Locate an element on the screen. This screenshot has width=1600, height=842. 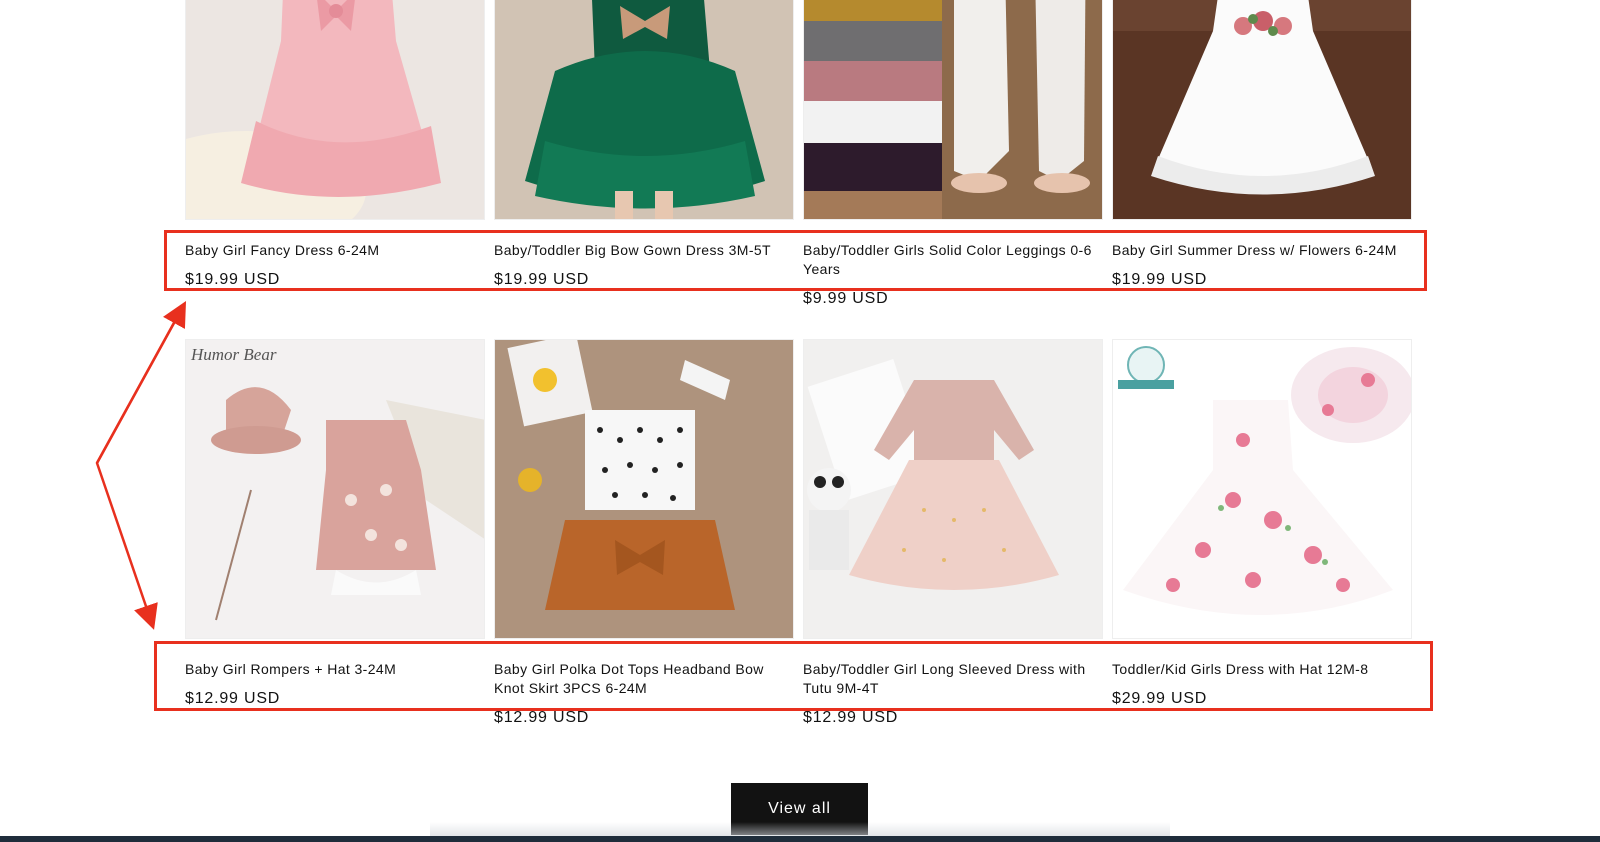
product-image-long-sleeve-tutu is located at coordinates (953, 489).